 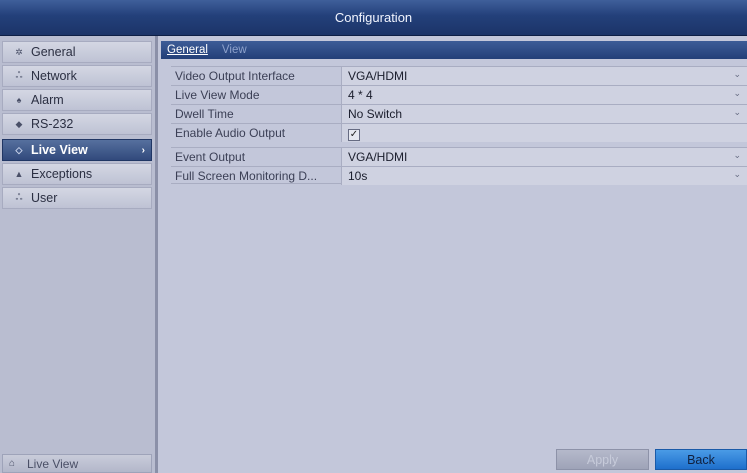 I want to click on tab-general: General, so click(x=187, y=50).